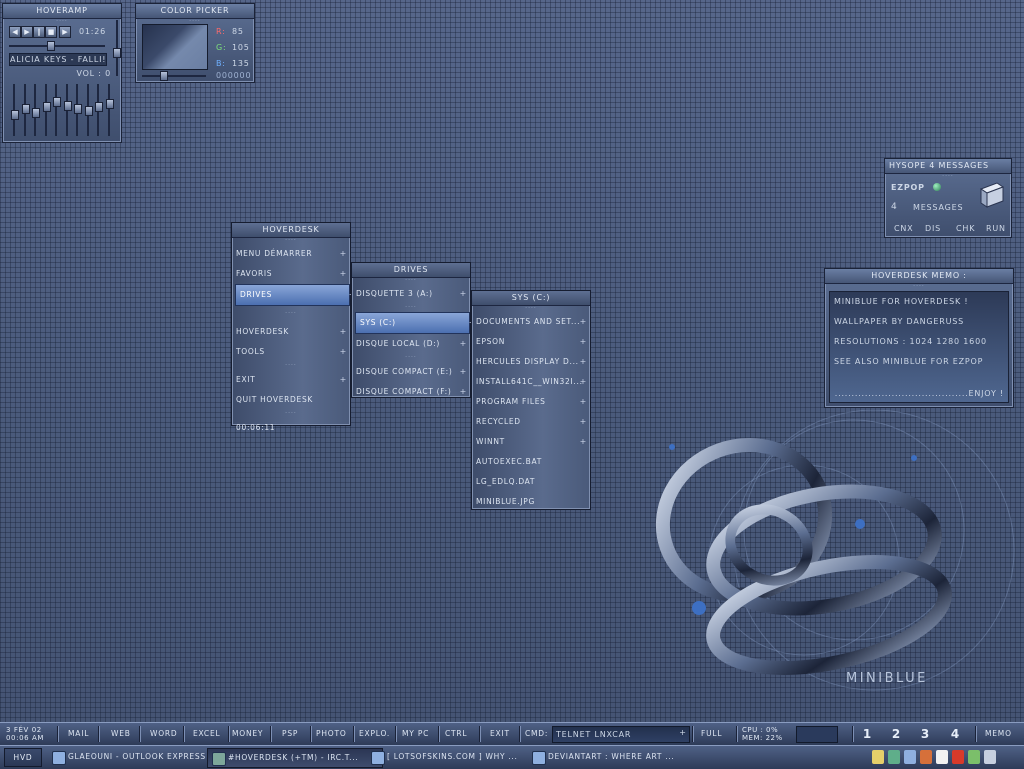  I want to click on menu-item-install: INSTALL641C__WIN32I... +, so click(531, 382).